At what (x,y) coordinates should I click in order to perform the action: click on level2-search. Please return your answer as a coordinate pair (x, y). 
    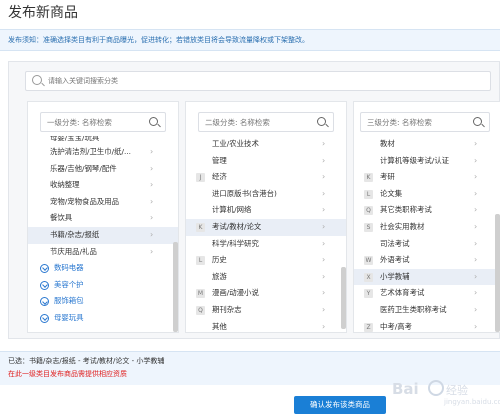
    Looking at the image, I should click on (266, 122).